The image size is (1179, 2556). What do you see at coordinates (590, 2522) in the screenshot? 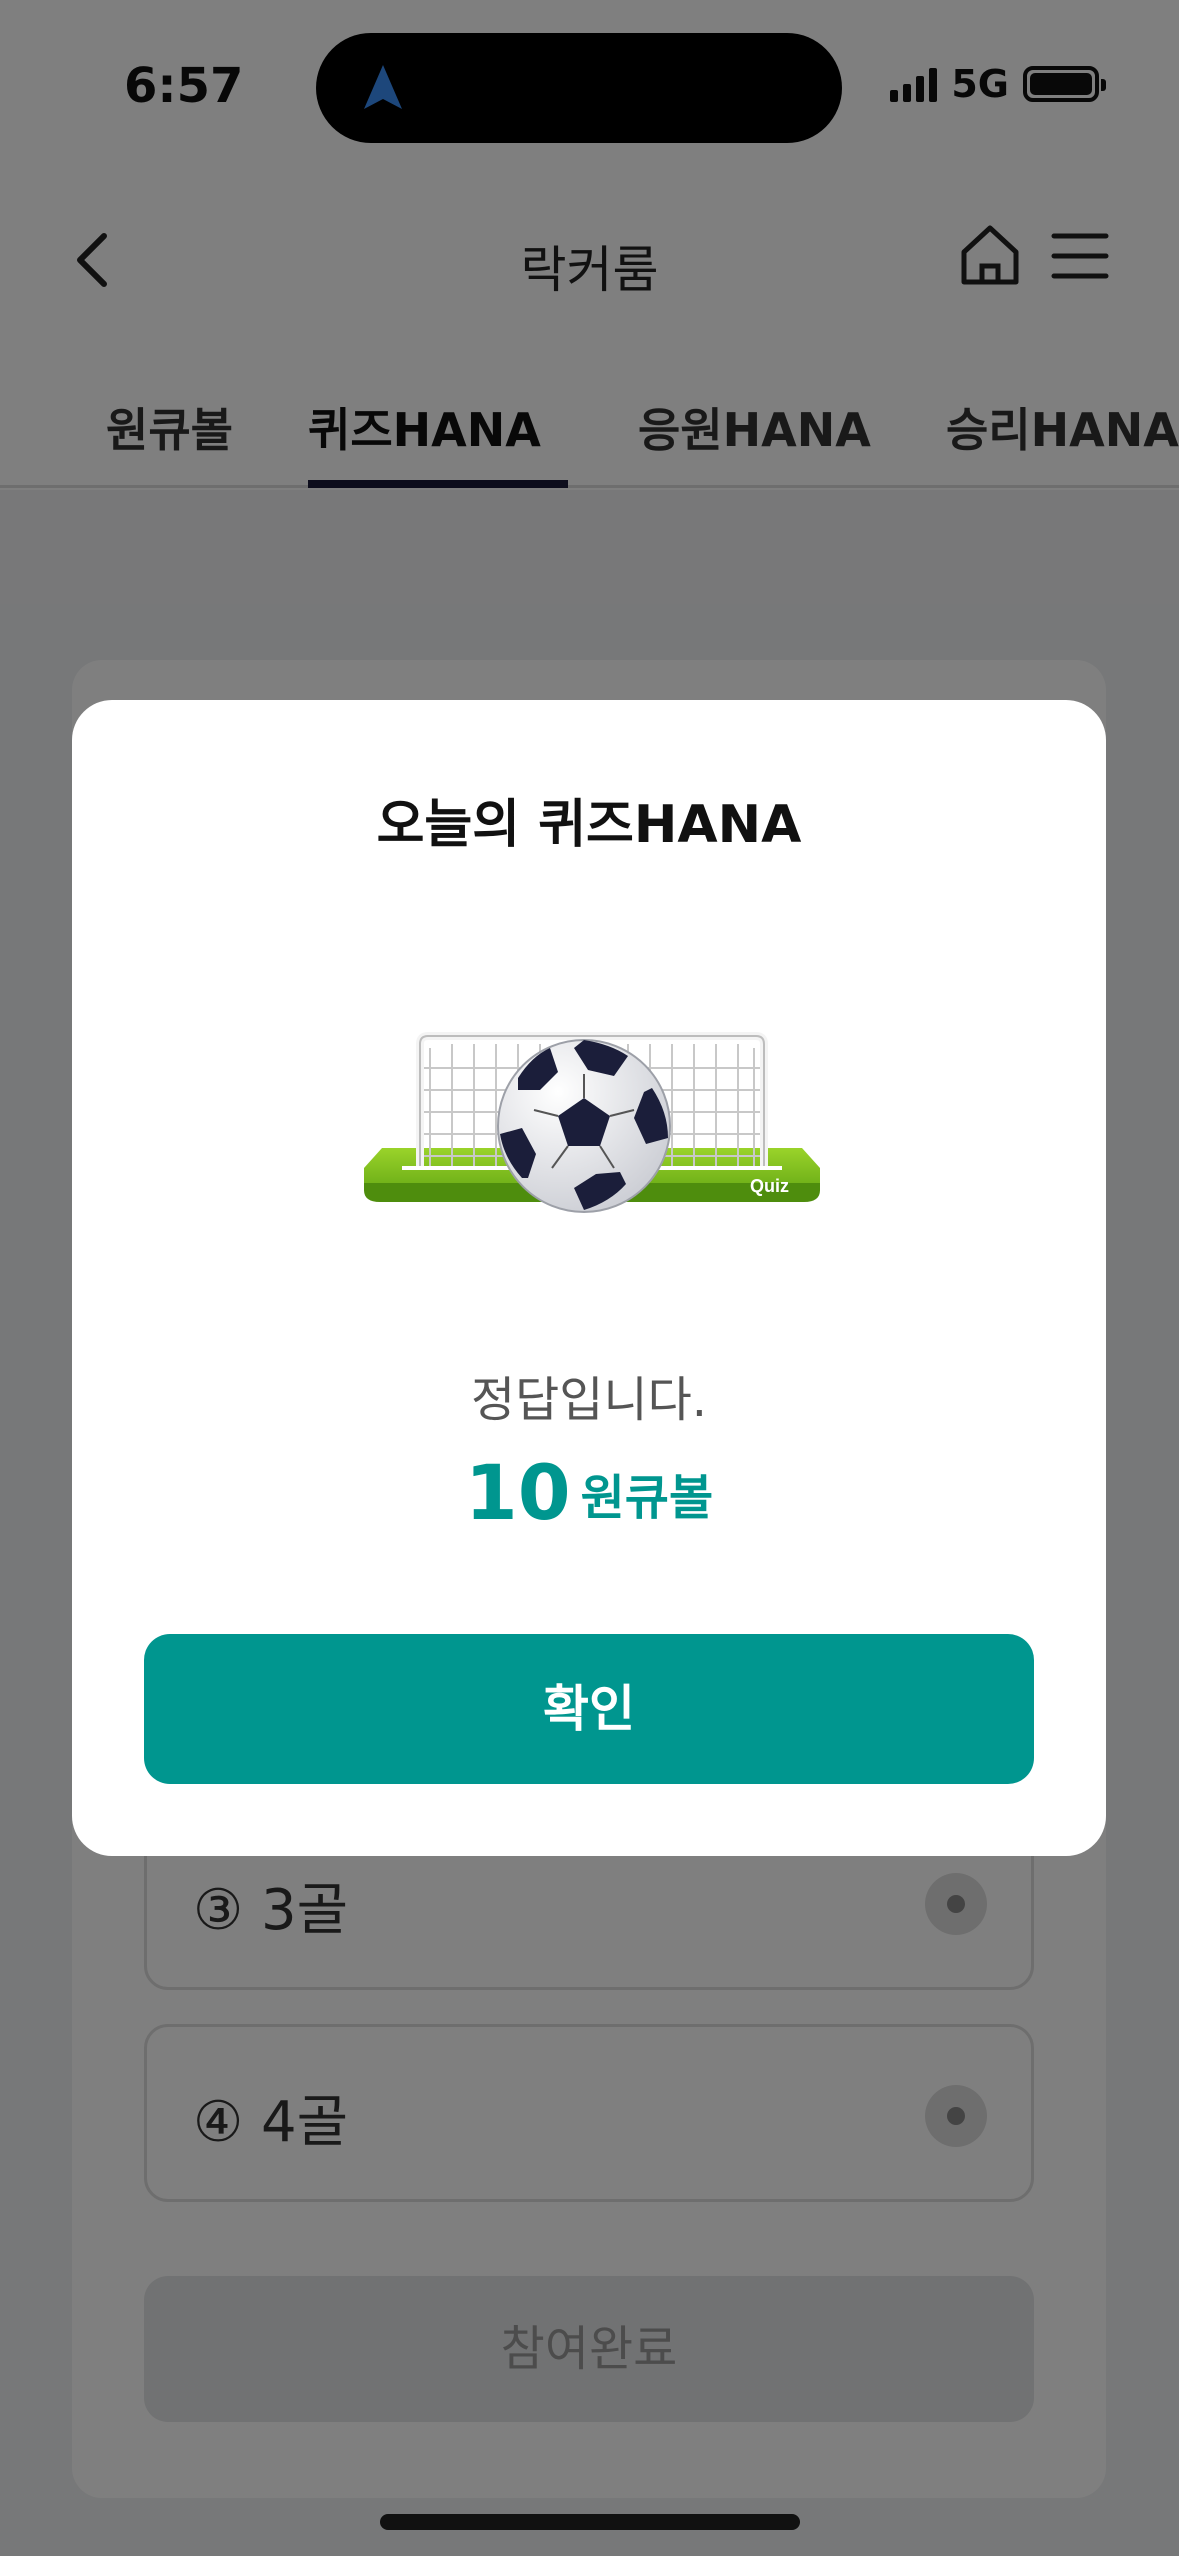
I see `home-indicator` at bounding box center [590, 2522].